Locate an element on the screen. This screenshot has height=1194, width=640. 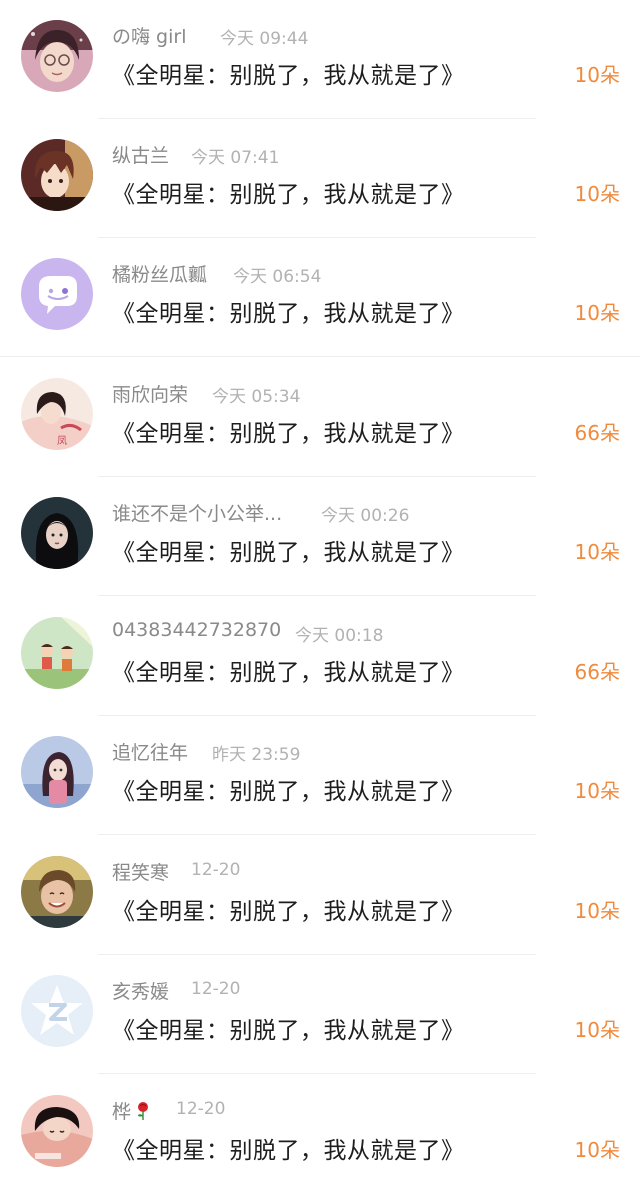
timestamp: 今天 07:41 is located at coordinates (235, 158).